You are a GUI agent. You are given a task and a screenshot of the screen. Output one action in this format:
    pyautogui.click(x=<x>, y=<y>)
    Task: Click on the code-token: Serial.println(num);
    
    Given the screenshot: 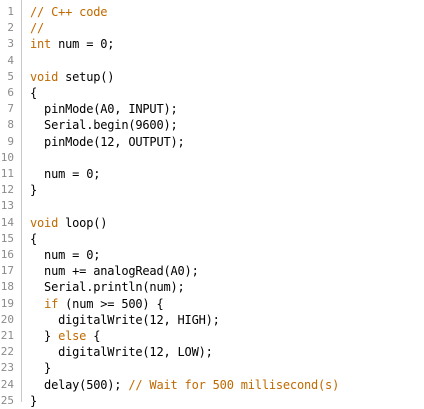 What is the action you would take?
    pyautogui.click(x=107, y=287)
    